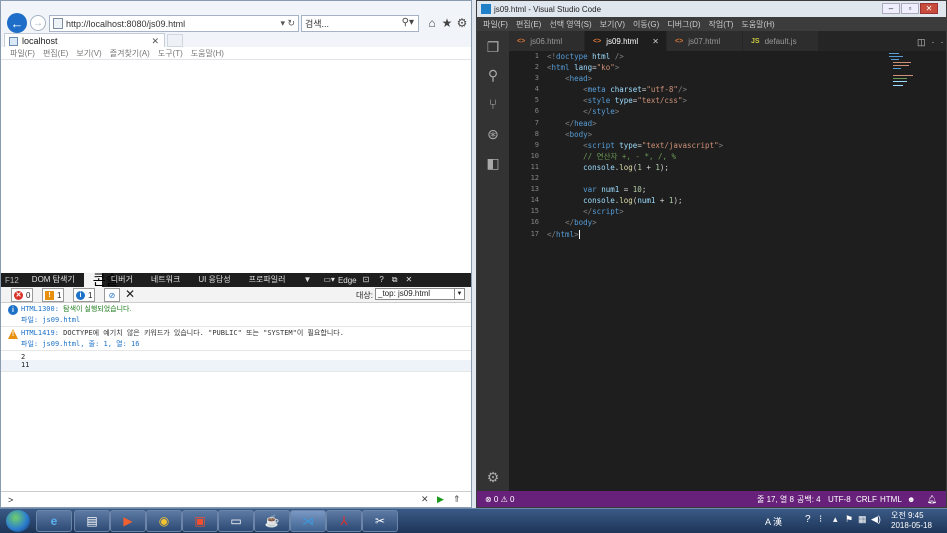 The height and width of the screenshot is (533, 947). What do you see at coordinates (683, 24) in the screenshot?
I see `menu-debug: 디버그(D)` at bounding box center [683, 24].